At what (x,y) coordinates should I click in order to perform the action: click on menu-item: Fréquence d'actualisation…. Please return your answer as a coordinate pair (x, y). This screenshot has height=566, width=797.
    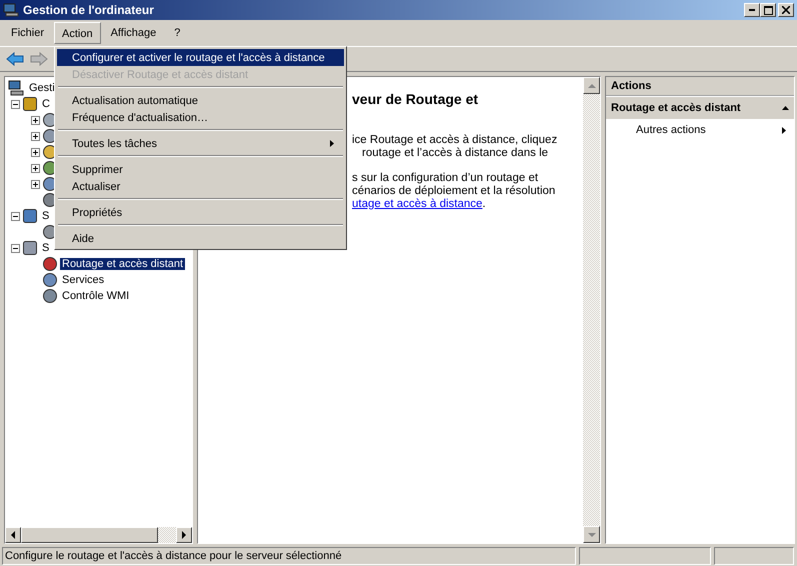
    Looking at the image, I should click on (200, 117).